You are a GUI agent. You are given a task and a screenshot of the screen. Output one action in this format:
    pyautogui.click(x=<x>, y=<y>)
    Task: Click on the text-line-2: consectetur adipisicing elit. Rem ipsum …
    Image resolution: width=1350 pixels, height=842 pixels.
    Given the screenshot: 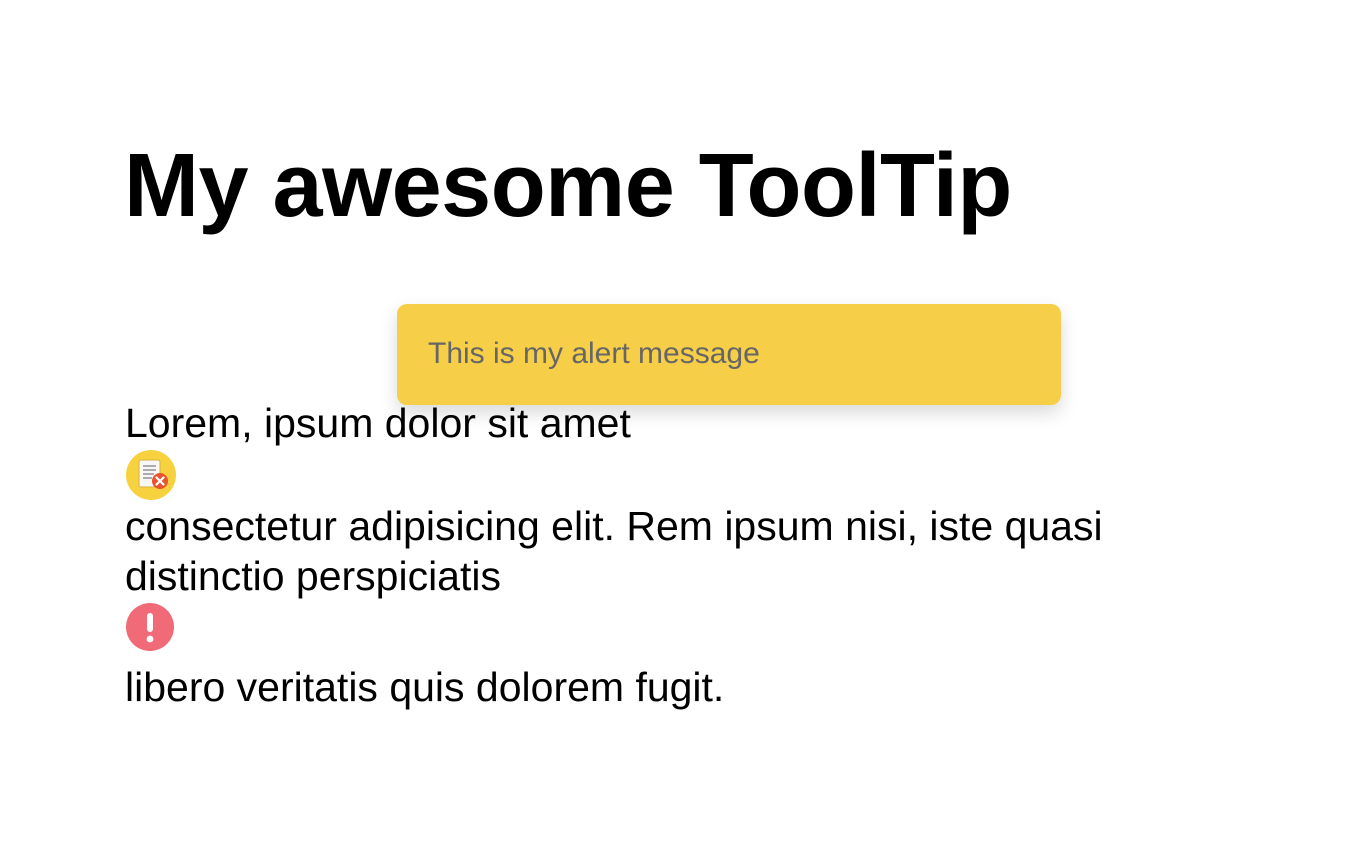 What is the action you would take?
    pyautogui.click(x=614, y=551)
    